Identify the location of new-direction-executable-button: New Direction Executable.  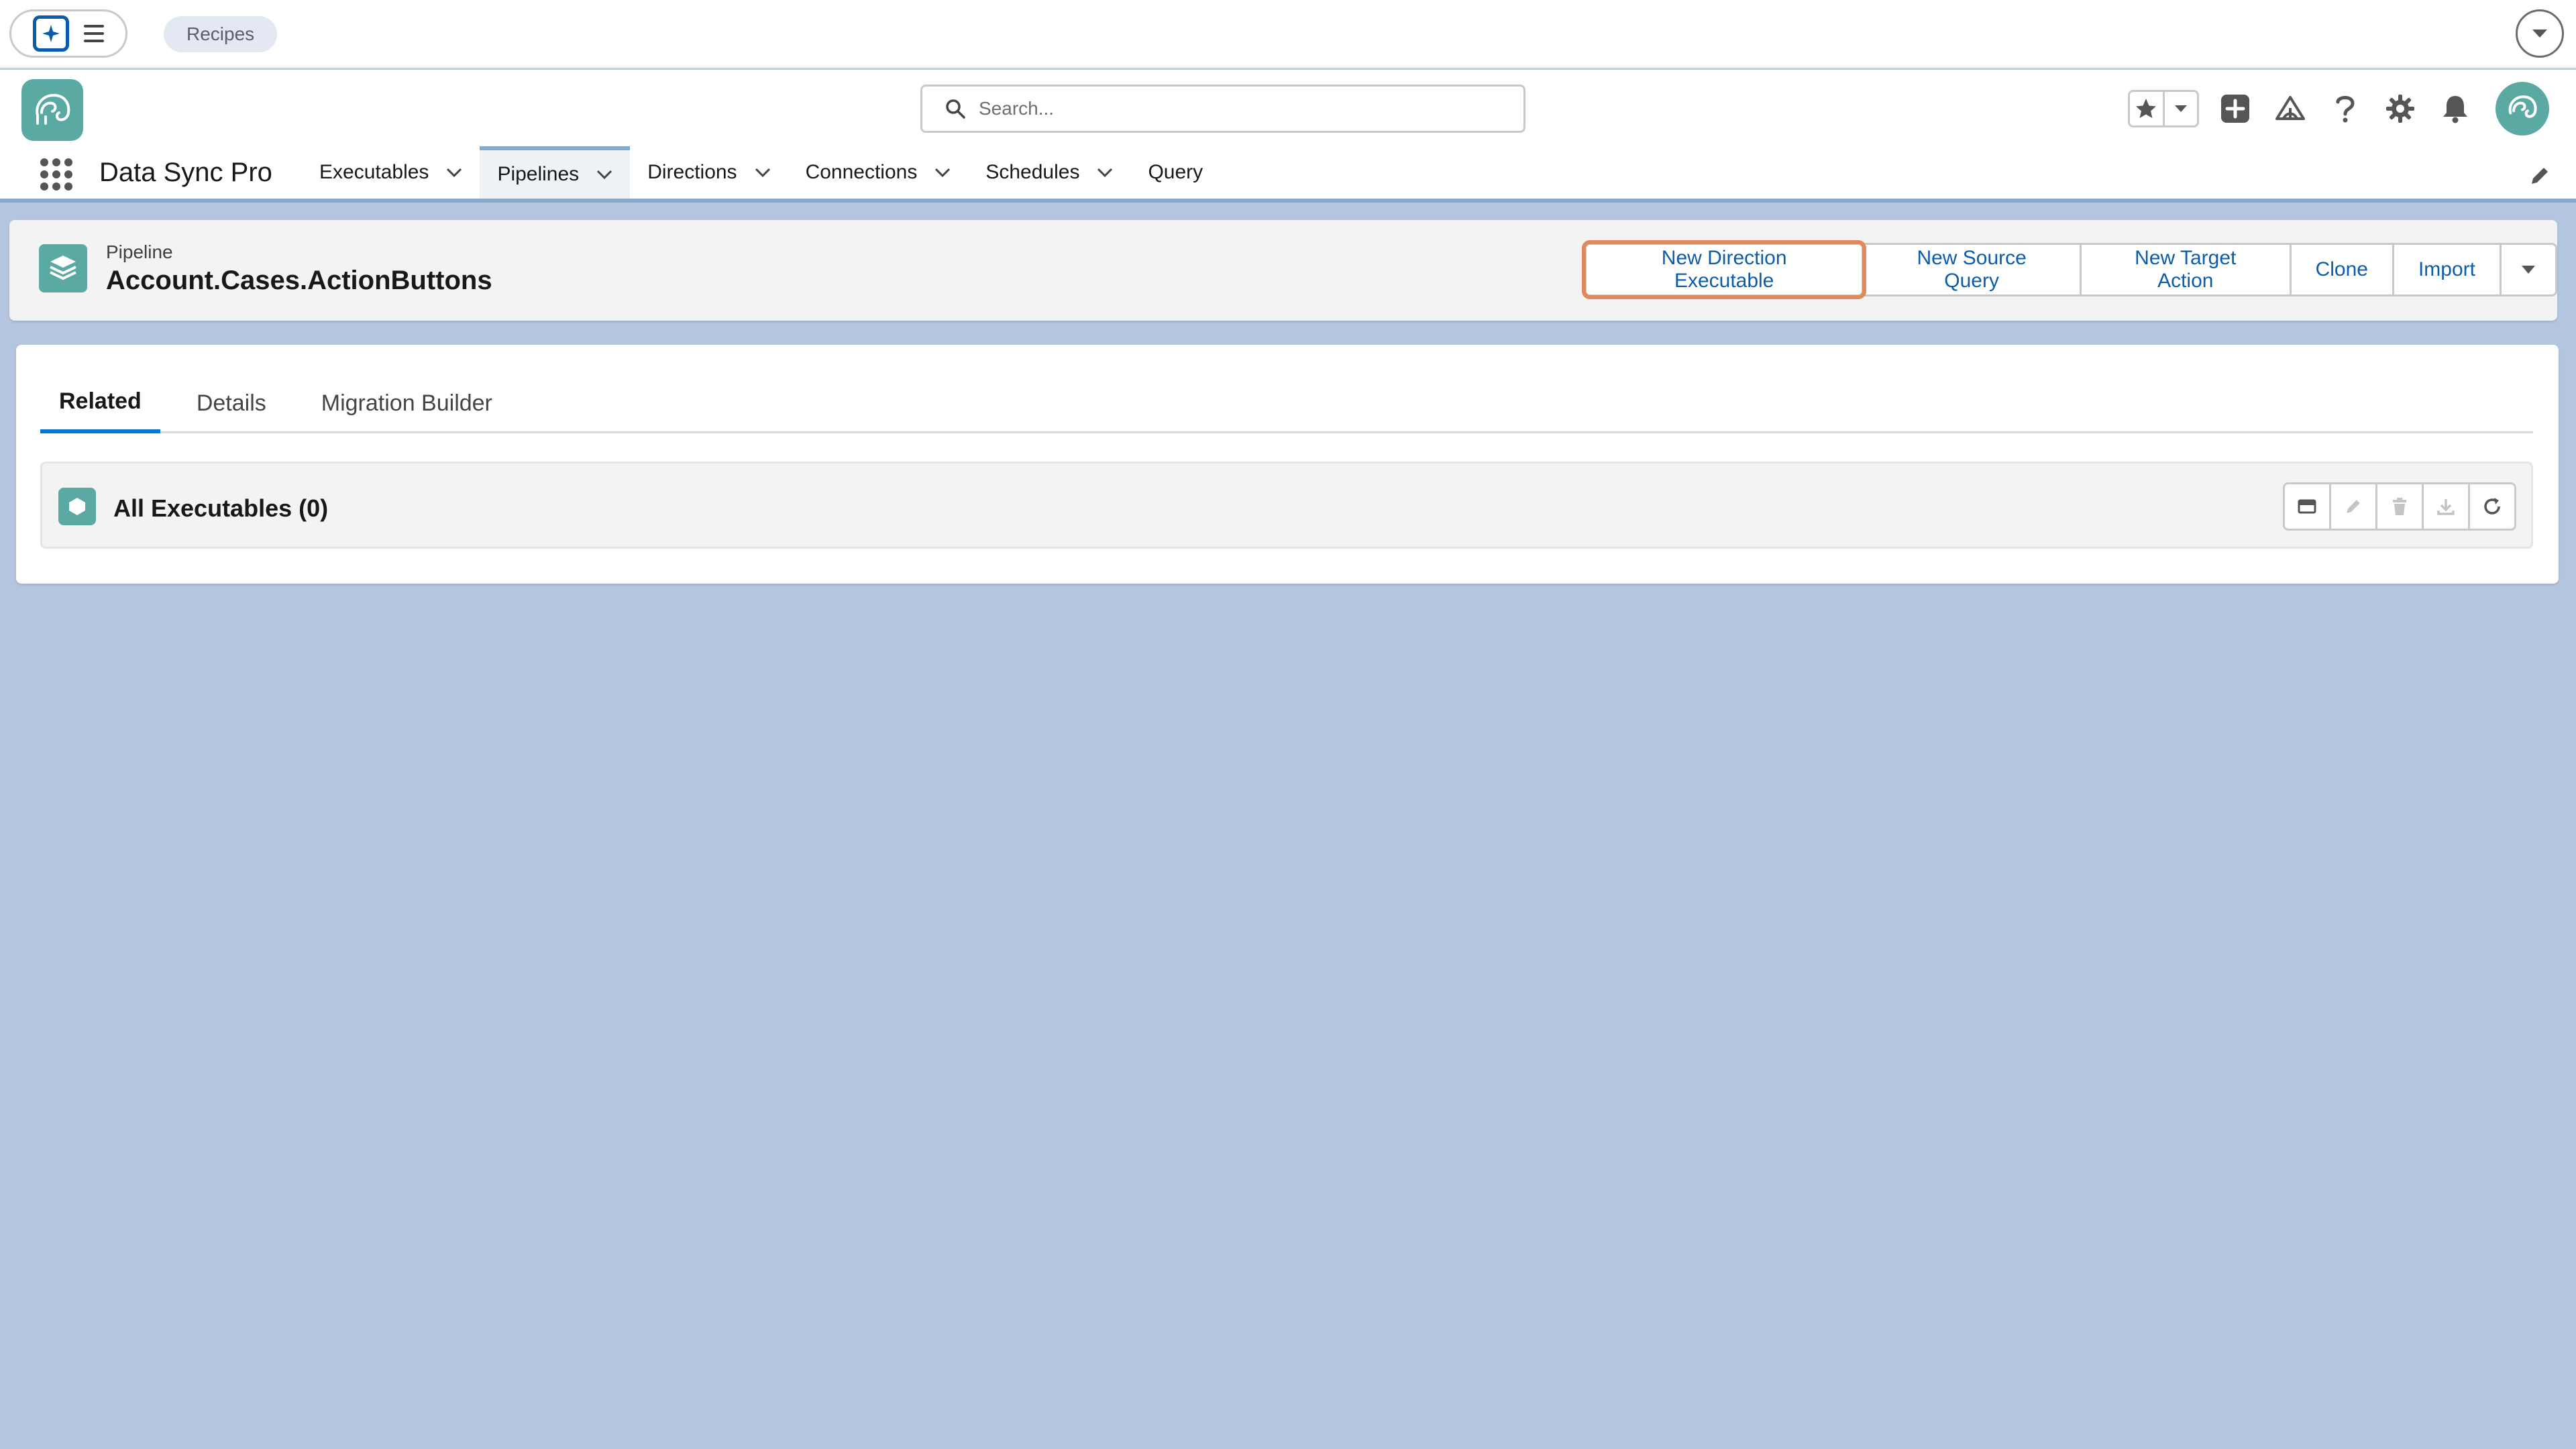
(1724, 269).